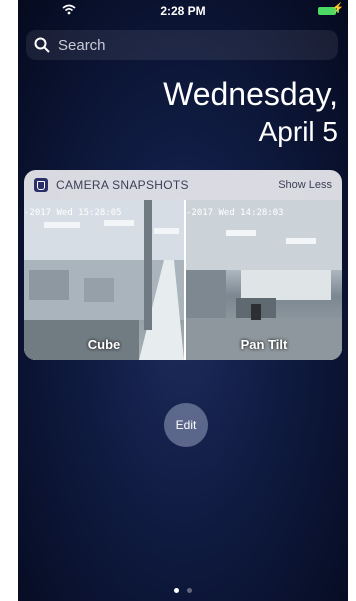 The image size is (356, 601). Describe the element at coordinates (235, 213) in the screenshot. I see `snapshot-timestamp: -2017 Wed 14:28:03` at that location.